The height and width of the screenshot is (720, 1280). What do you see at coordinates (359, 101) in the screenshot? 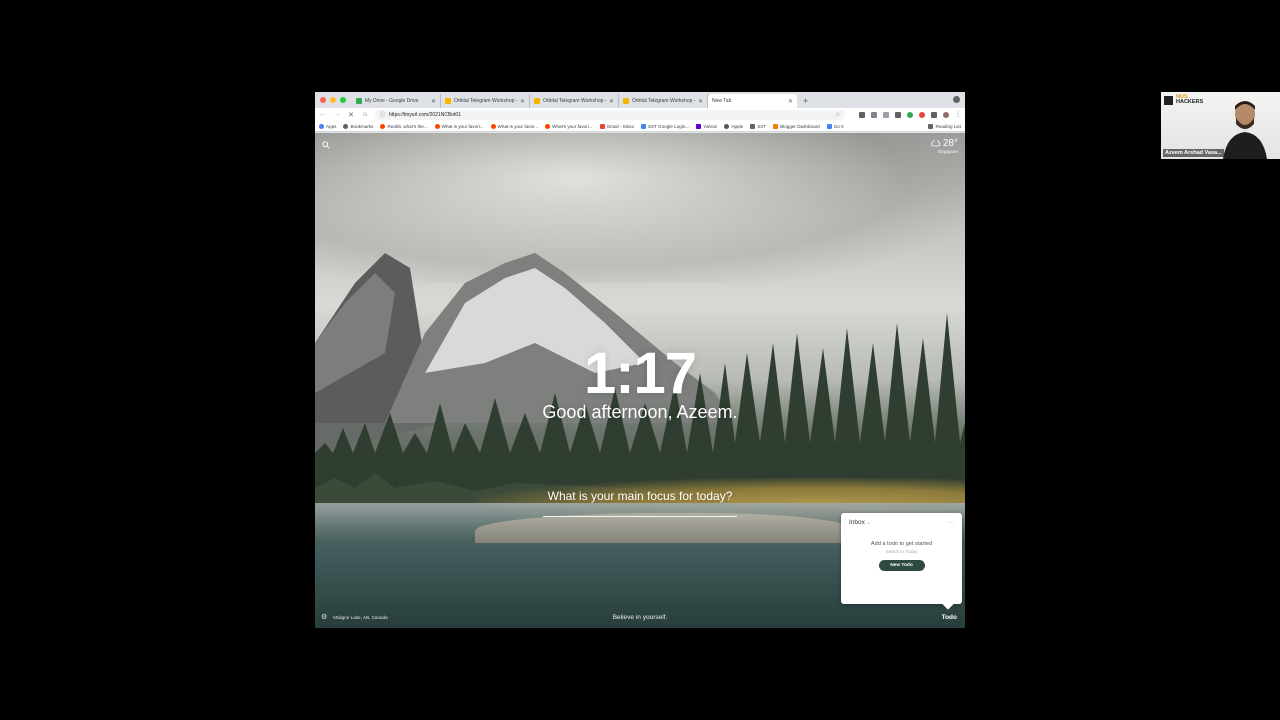
I see `google-drive-icon` at bounding box center [359, 101].